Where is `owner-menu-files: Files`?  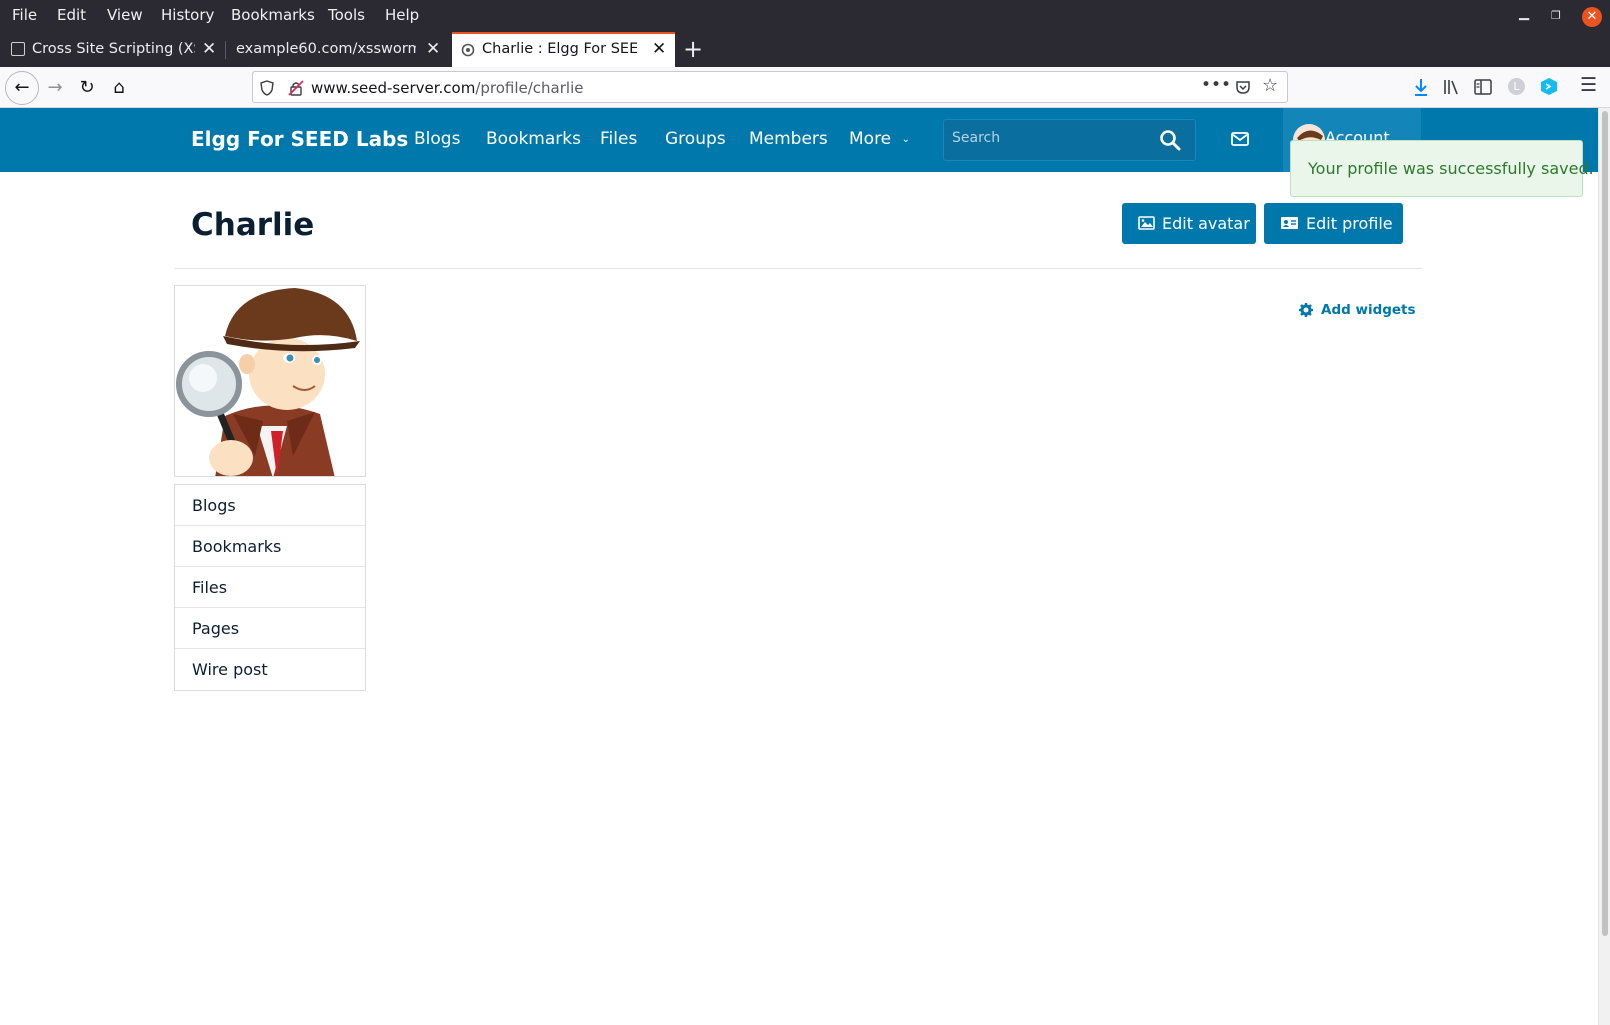 owner-menu-files: Files is located at coordinates (270, 587).